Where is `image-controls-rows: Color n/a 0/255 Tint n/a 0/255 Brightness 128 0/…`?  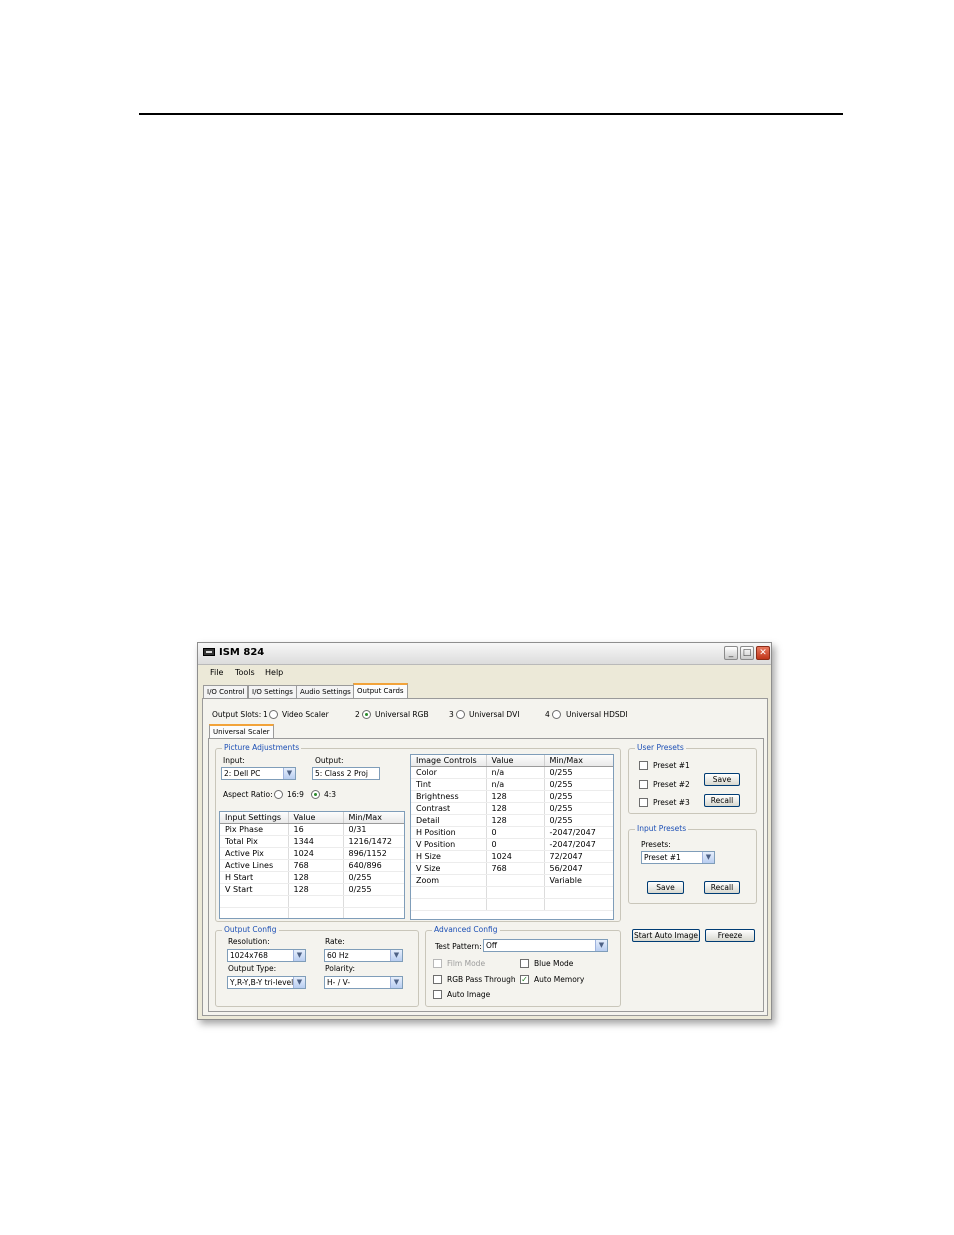 image-controls-rows: Color n/a 0/255 Tint n/a 0/255 Brightness 128 0/… is located at coordinates (512, 838).